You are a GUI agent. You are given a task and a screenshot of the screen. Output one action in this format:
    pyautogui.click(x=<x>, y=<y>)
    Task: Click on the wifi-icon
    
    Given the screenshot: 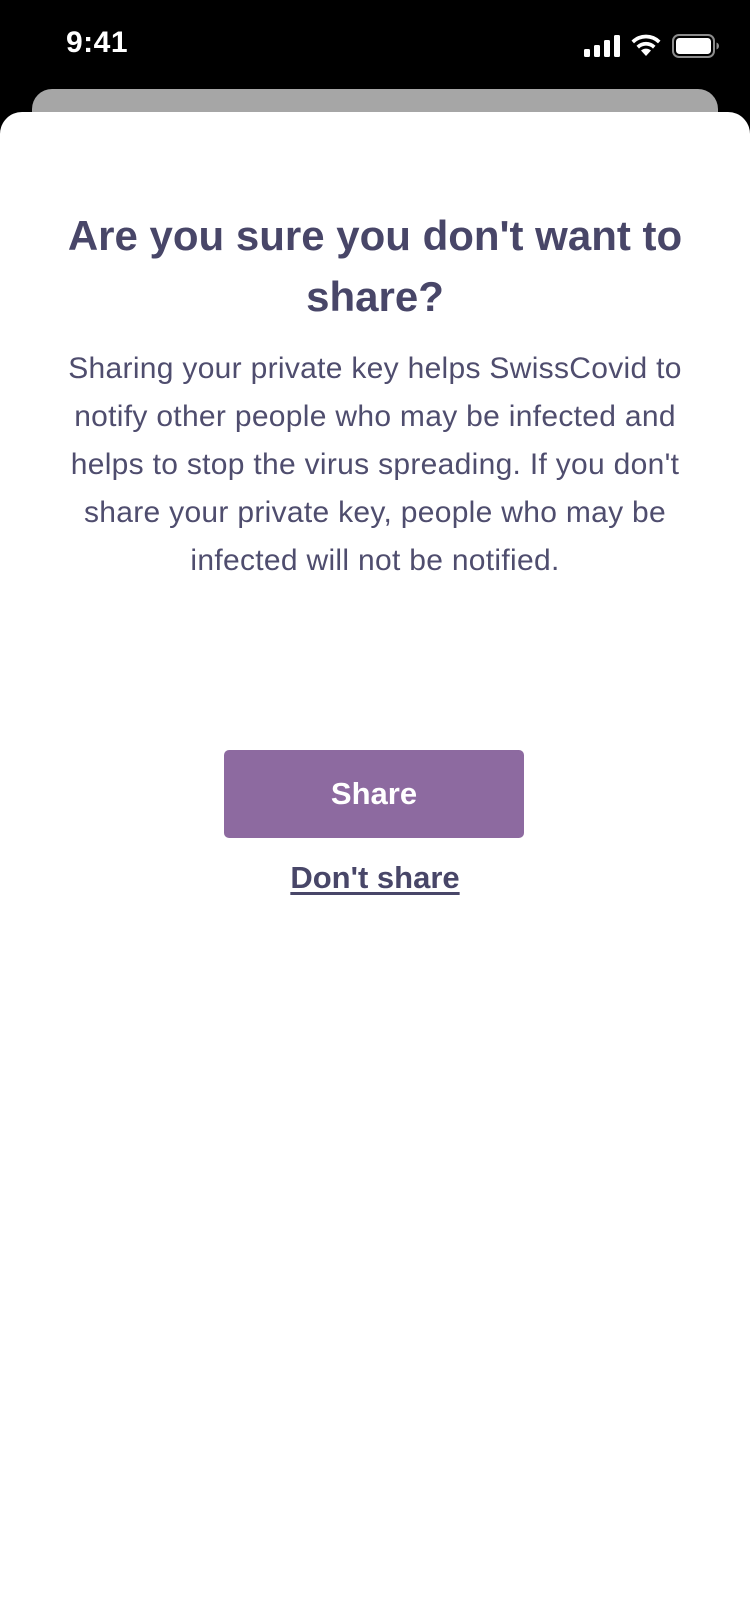 What is the action you would take?
    pyautogui.click(x=646, y=48)
    